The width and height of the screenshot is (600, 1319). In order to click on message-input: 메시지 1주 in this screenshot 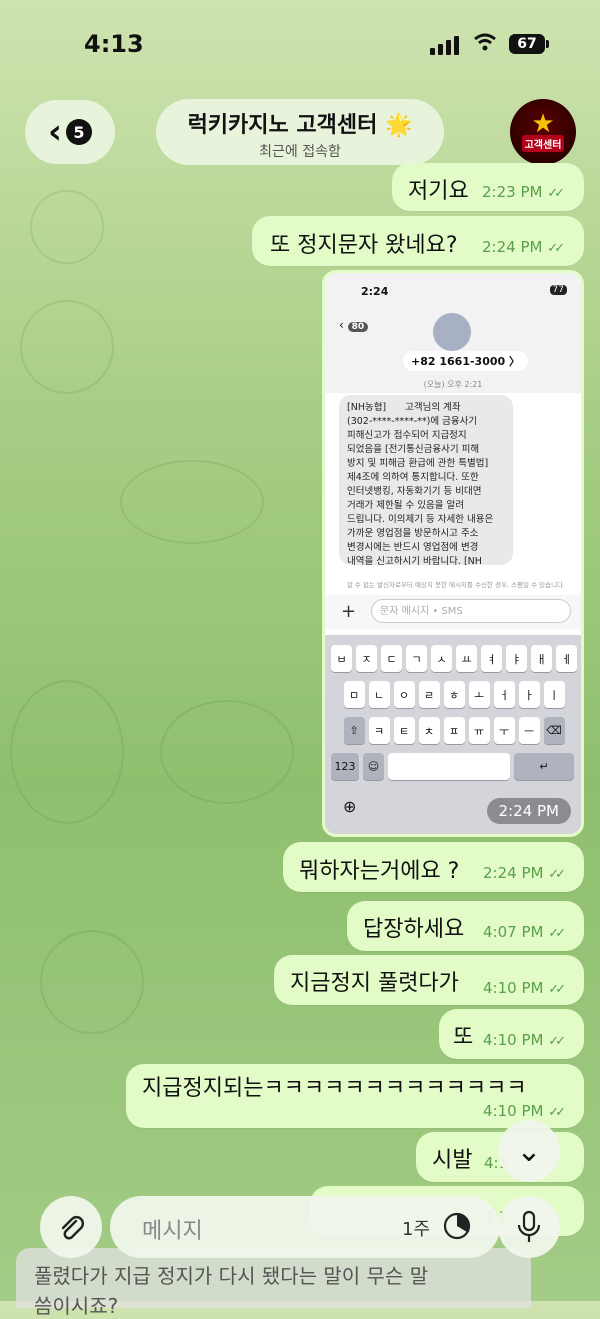, I will do `click(305, 1227)`.